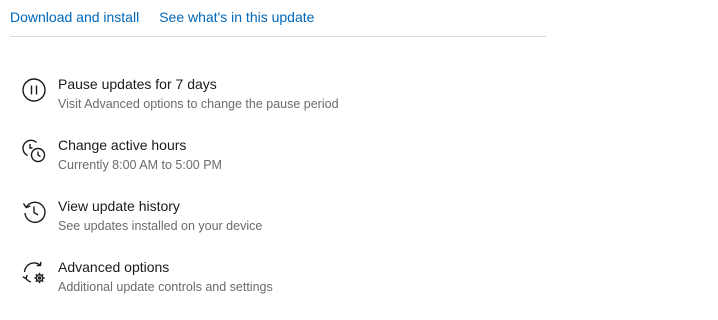 This screenshot has width=718, height=320. What do you see at coordinates (34, 212) in the screenshot?
I see `history-icon` at bounding box center [34, 212].